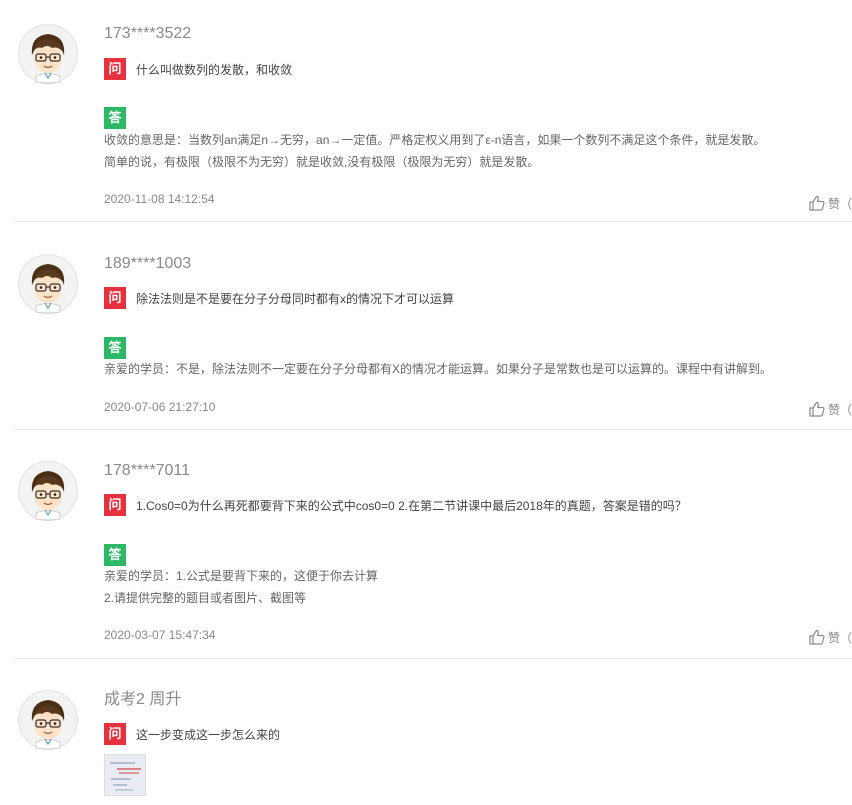  I want to click on answer-text-line: 亲爱的学员：1.公式是要背下来的，这便于你去计算, so click(241, 576).